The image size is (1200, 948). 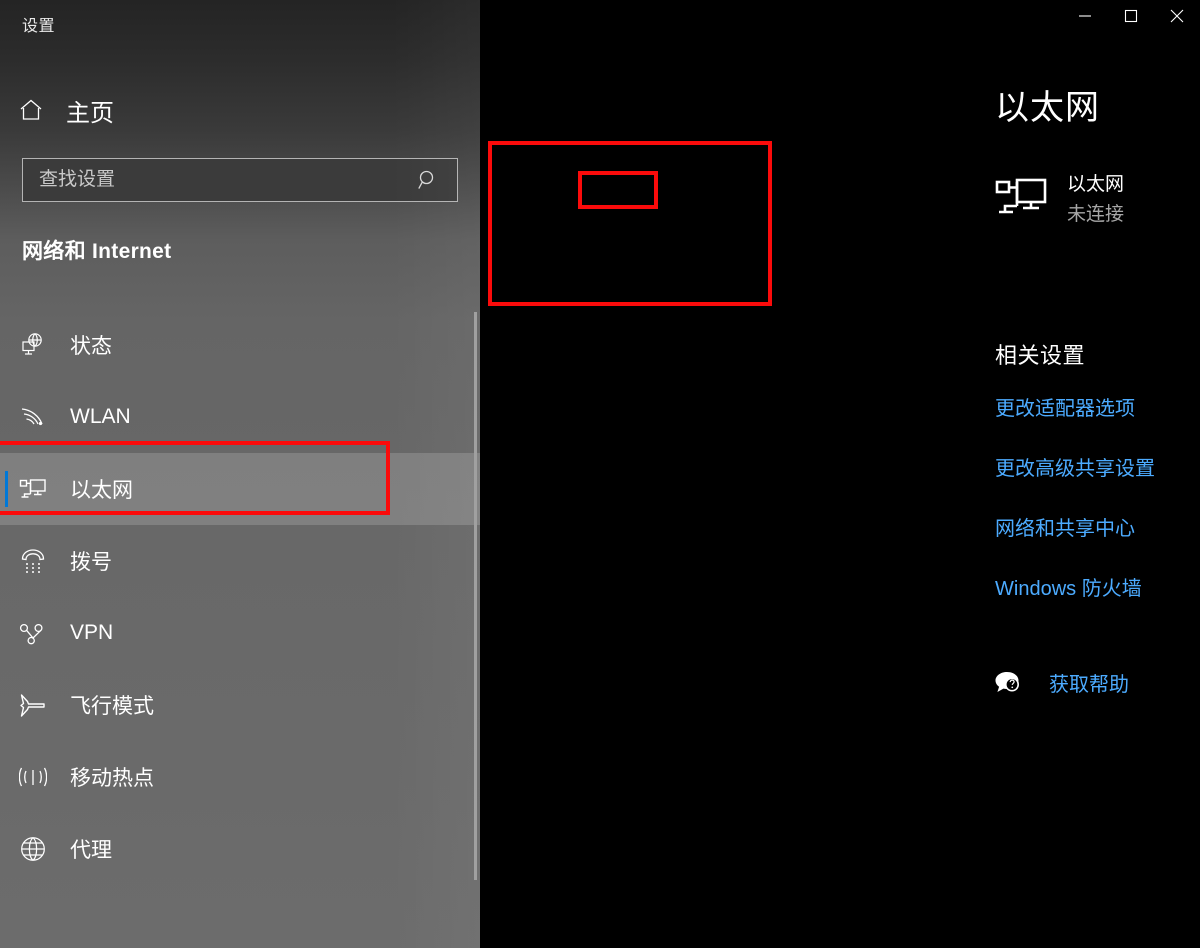 What do you see at coordinates (1089, 685) in the screenshot?
I see `get-help-label: 获取帮助` at bounding box center [1089, 685].